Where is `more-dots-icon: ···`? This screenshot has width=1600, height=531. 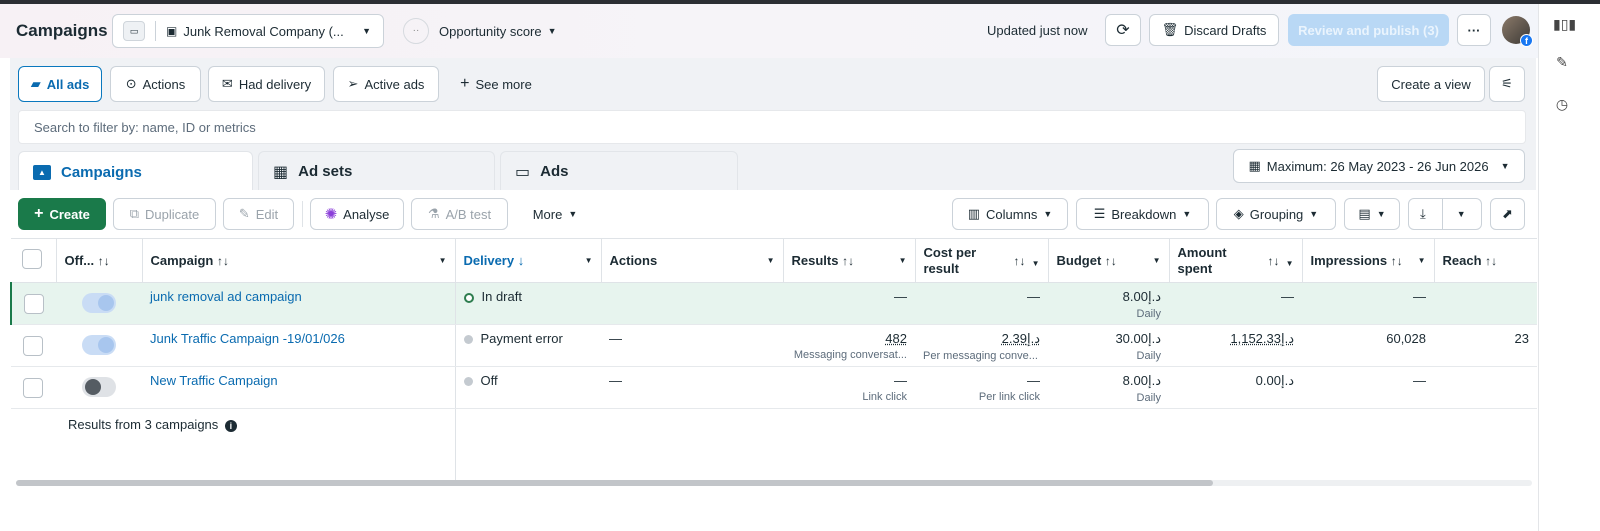 more-dots-icon: ··· is located at coordinates (1474, 30).